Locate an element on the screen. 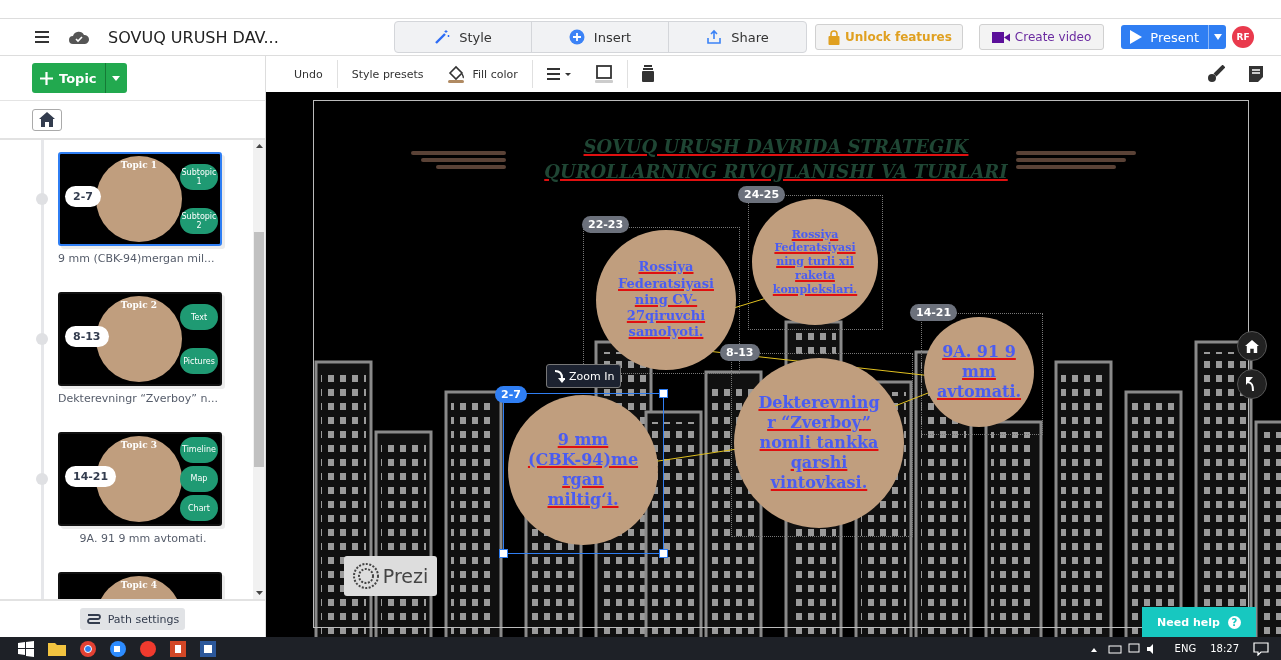  fill-color-button: Fill color is located at coordinates (482, 74).